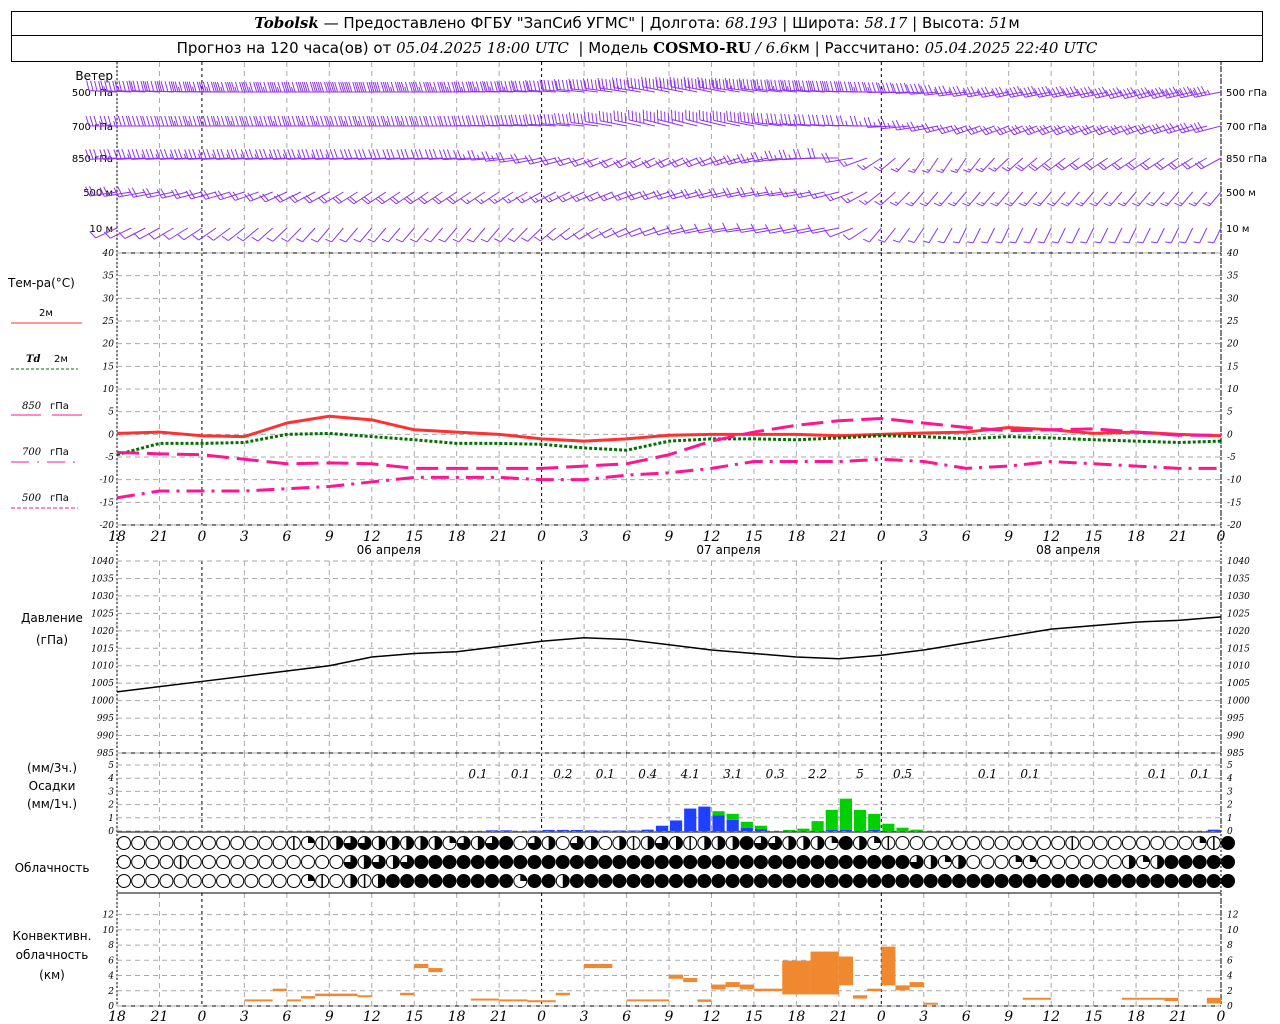 The image size is (1280, 1024). What do you see at coordinates (159, 1016) in the screenshot?
I see `hour-label-bottom: 21` at bounding box center [159, 1016].